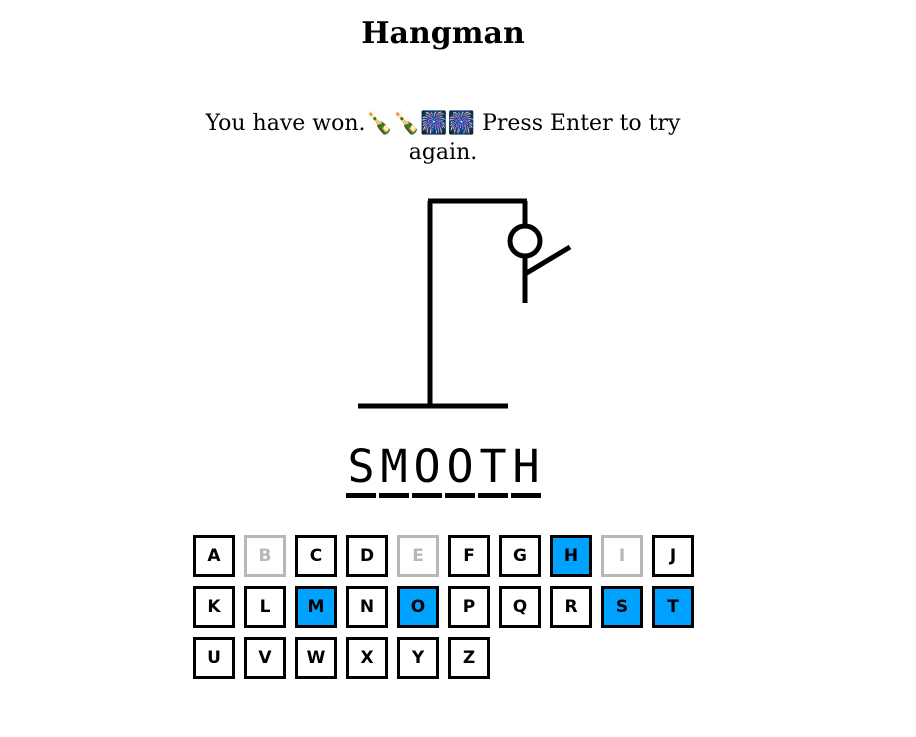 The width and height of the screenshot is (916, 737). What do you see at coordinates (265, 607) in the screenshot?
I see `letter-key-l: L` at bounding box center [265, 607].